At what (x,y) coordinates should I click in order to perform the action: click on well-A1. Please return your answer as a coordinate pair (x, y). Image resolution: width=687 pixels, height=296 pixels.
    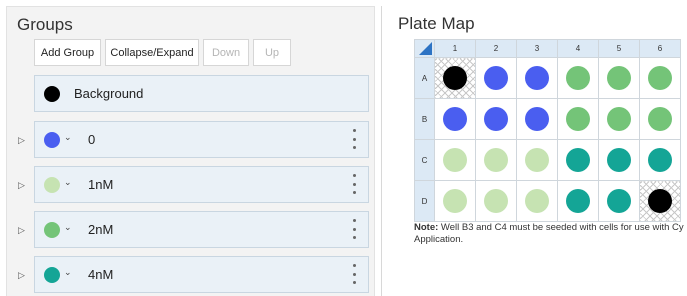
    Looking at the image, I should click on (455, 78).